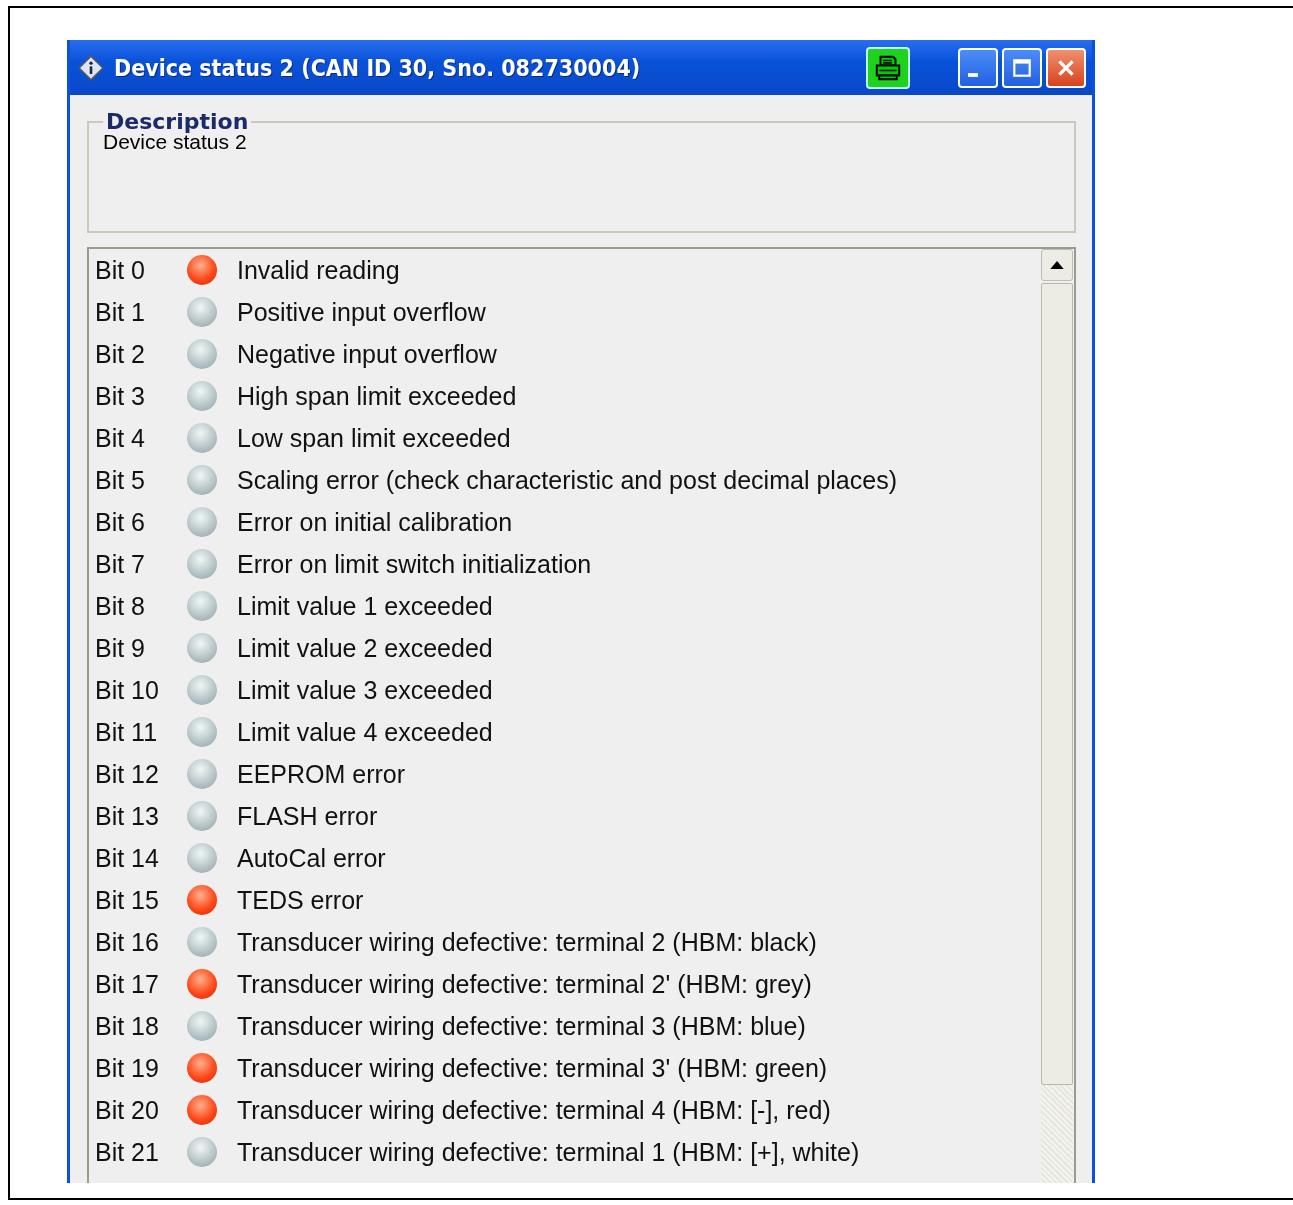  I want to click on bit-number: Bit 8, so click(121, 606).